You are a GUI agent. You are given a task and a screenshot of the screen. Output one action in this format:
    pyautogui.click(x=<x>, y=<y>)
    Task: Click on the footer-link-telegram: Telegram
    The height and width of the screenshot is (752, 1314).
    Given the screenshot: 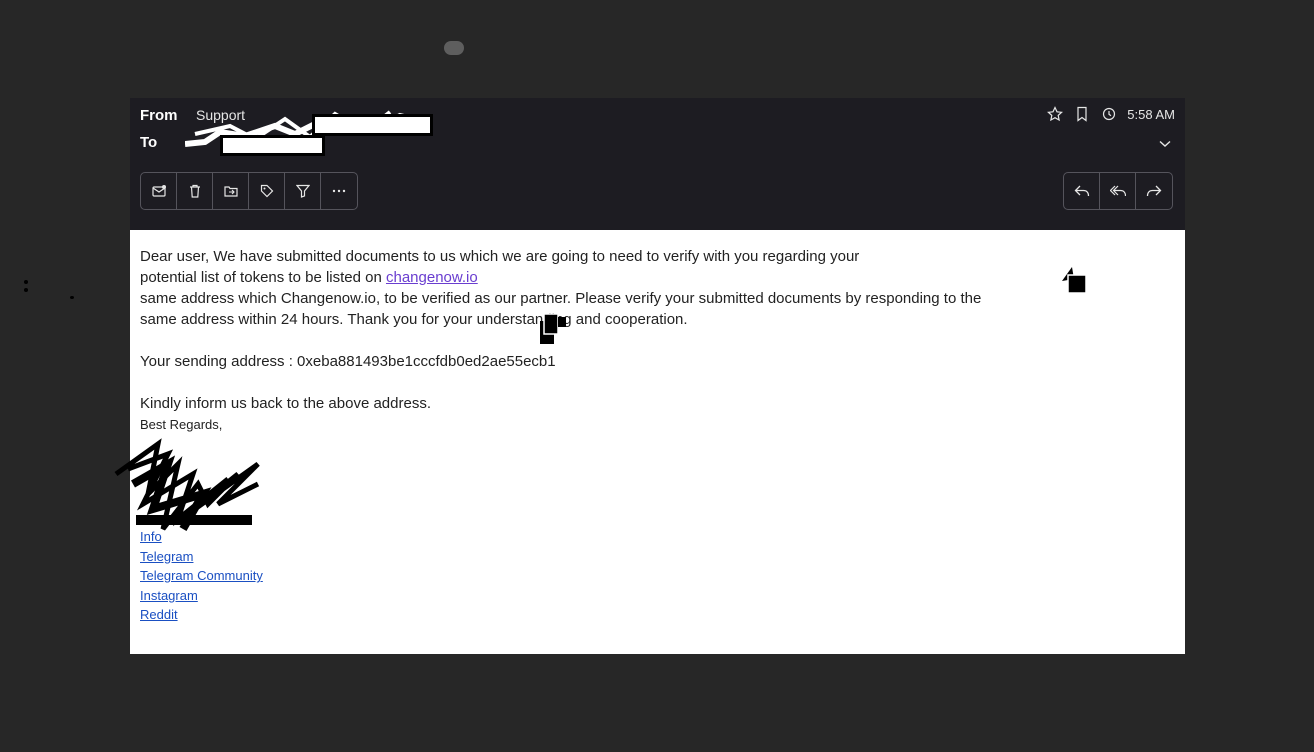 What is the action you would take?
    pyautogui.click(x=201, y=557)
    